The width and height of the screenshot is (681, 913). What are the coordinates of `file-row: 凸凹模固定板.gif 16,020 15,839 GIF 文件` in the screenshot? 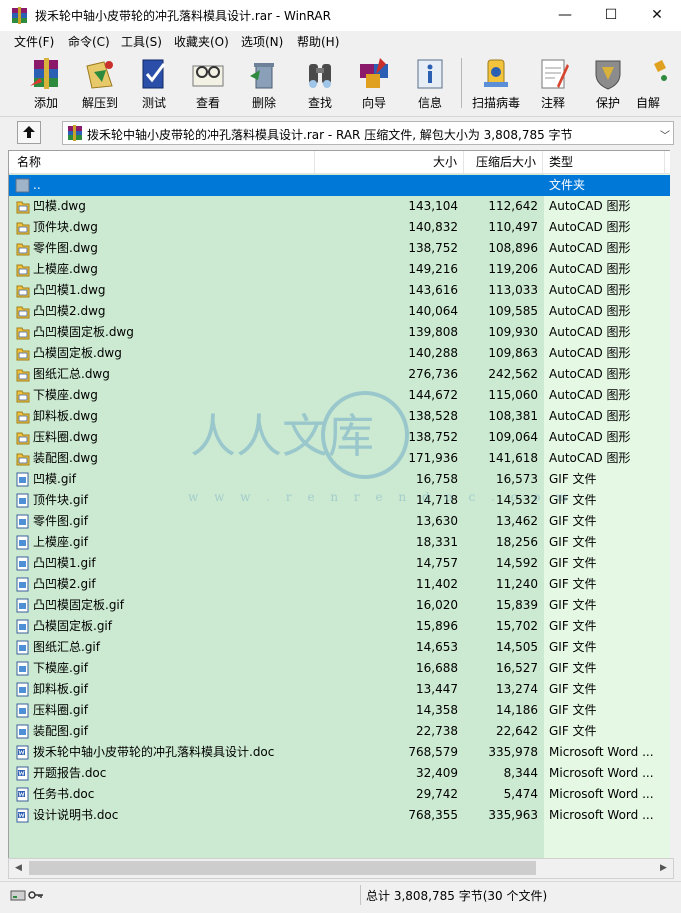 It's located at (340, 605).